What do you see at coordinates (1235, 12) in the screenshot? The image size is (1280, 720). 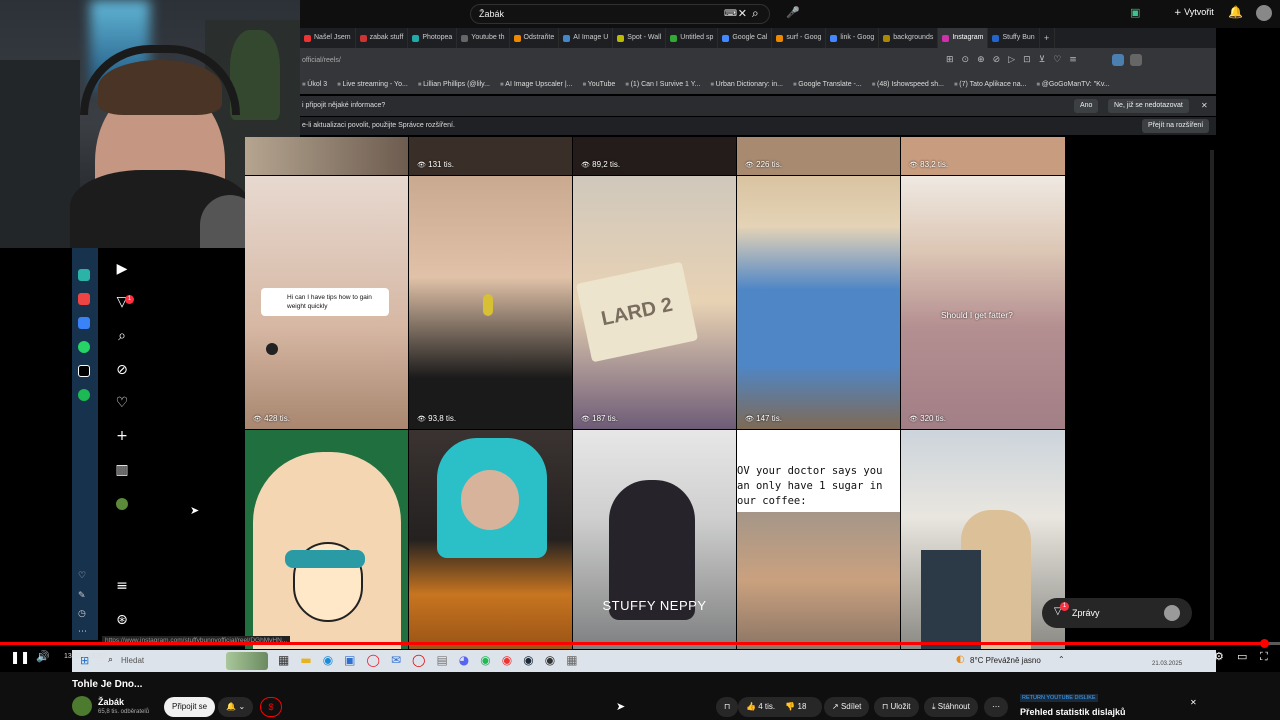 I see `notifications-icon: 🔔` at bounding box center [1235, 12].